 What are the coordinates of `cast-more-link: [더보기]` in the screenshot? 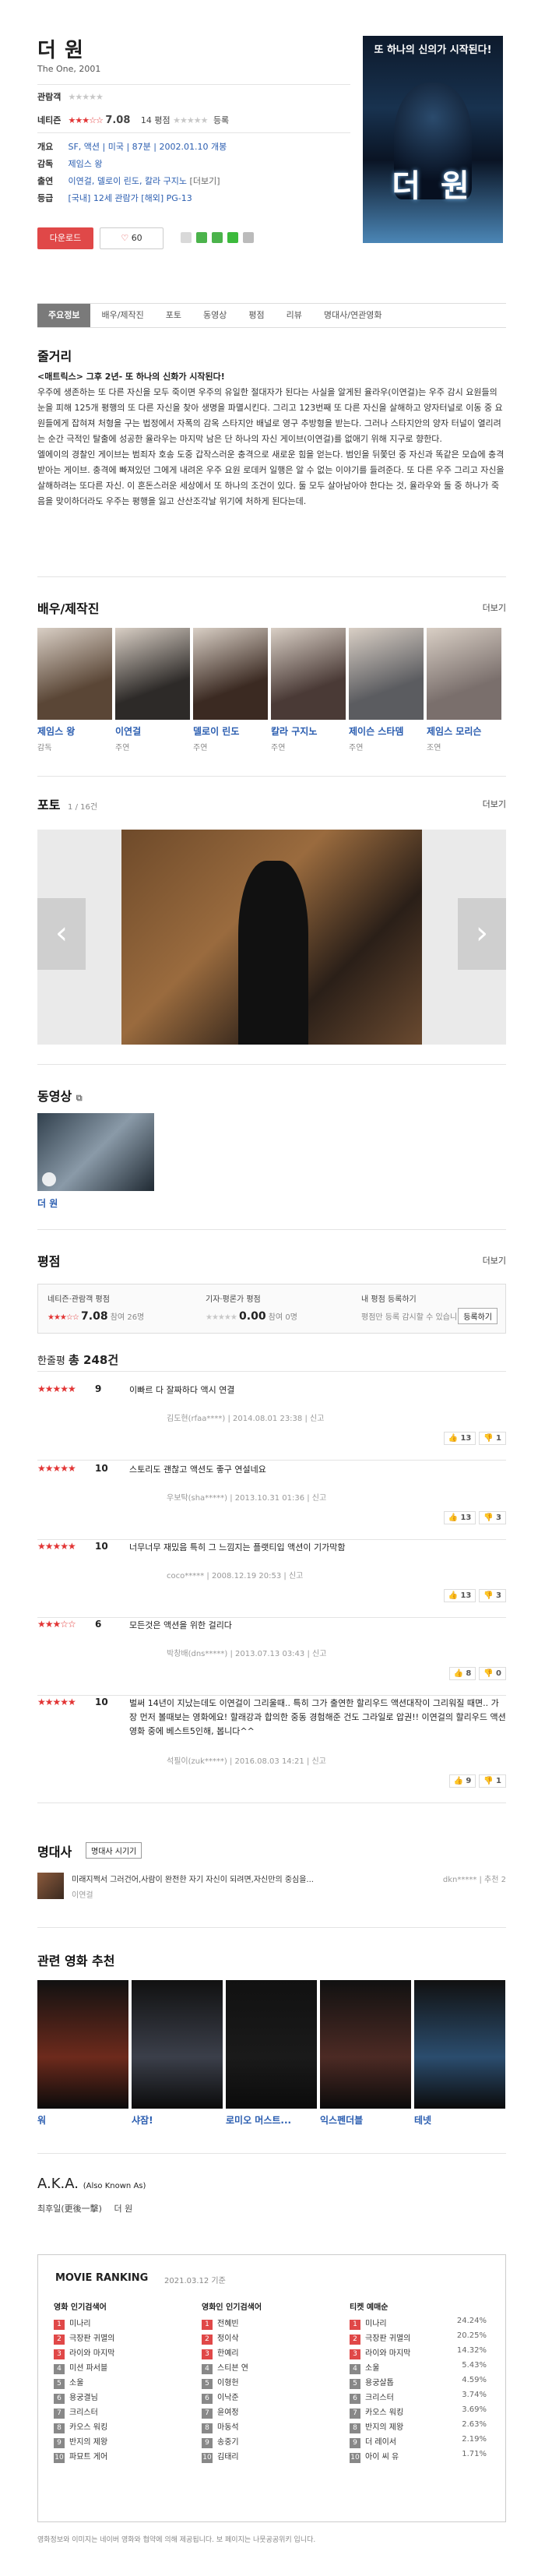 It's located at (205, 181).